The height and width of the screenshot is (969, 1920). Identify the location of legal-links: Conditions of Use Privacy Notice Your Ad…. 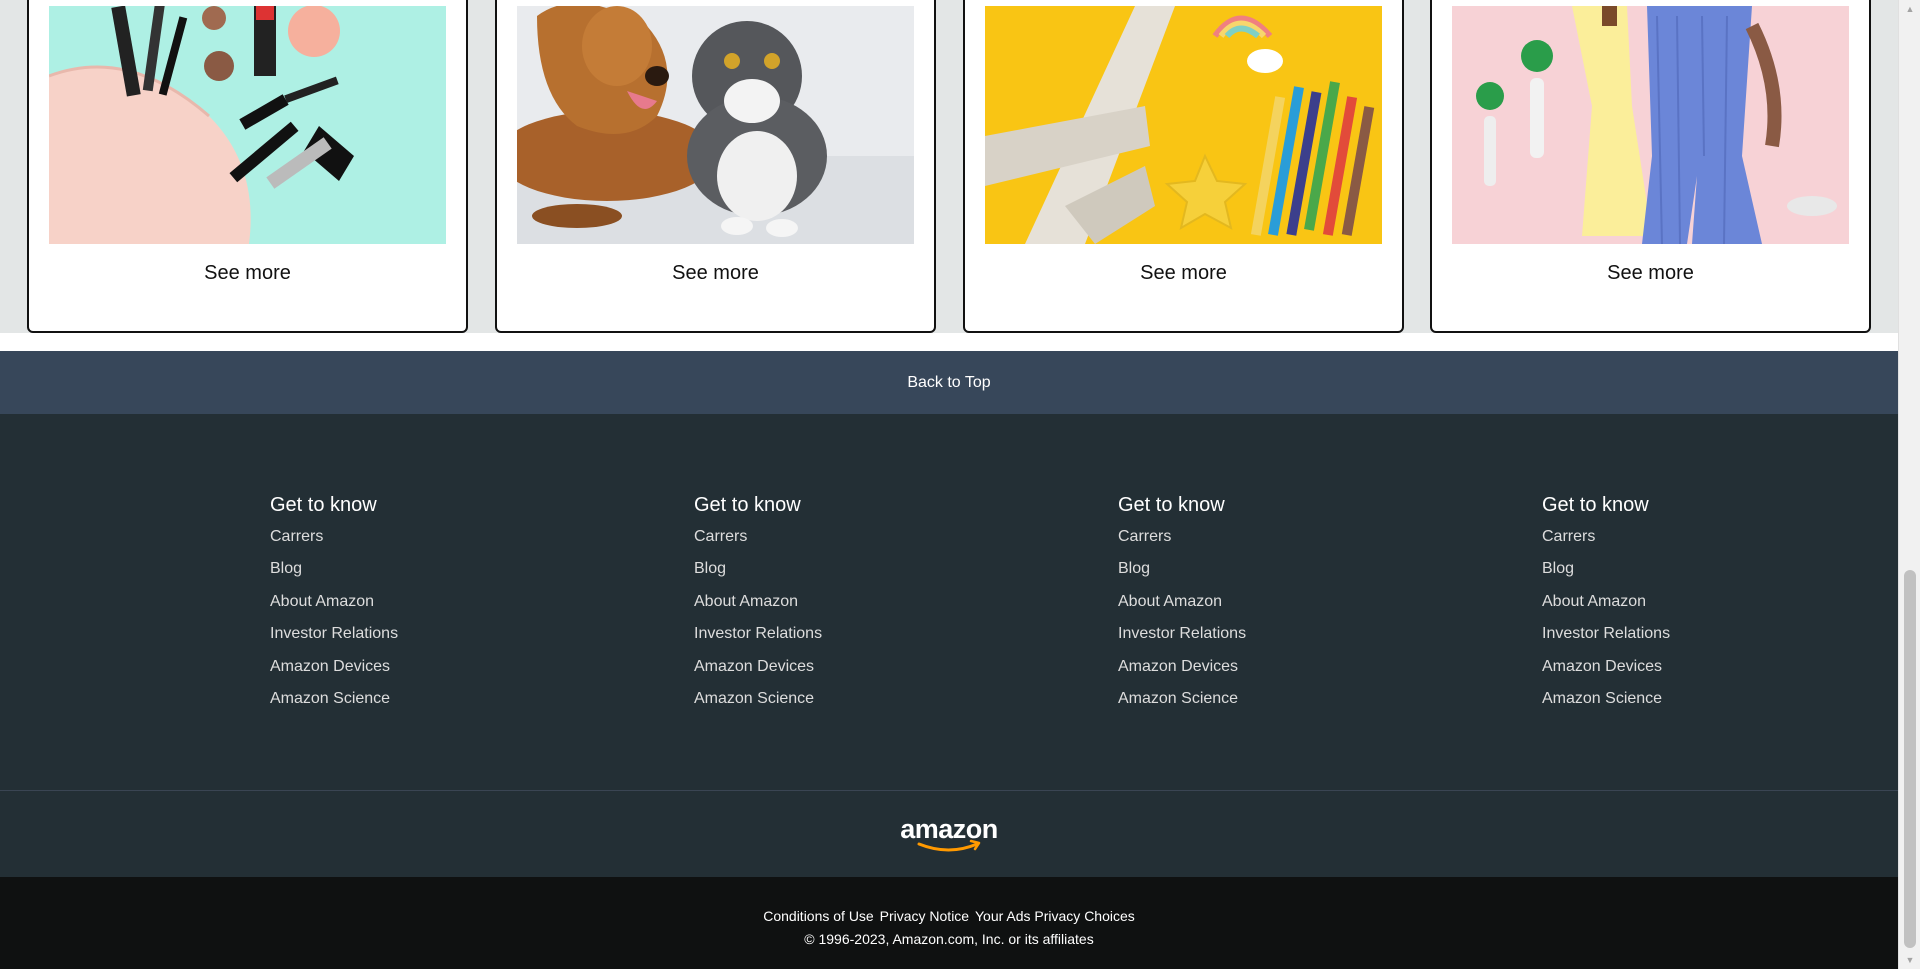
(949, 916).